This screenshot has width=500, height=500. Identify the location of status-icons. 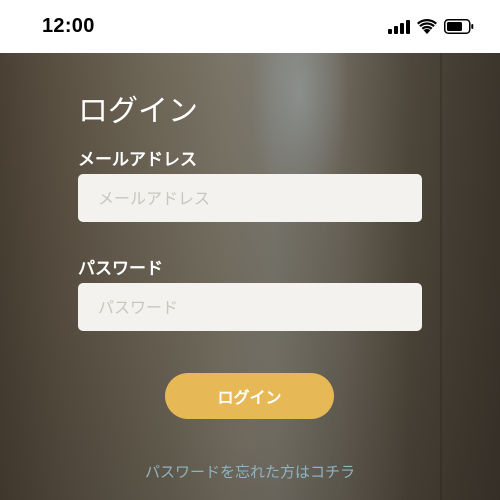
(431, 26).